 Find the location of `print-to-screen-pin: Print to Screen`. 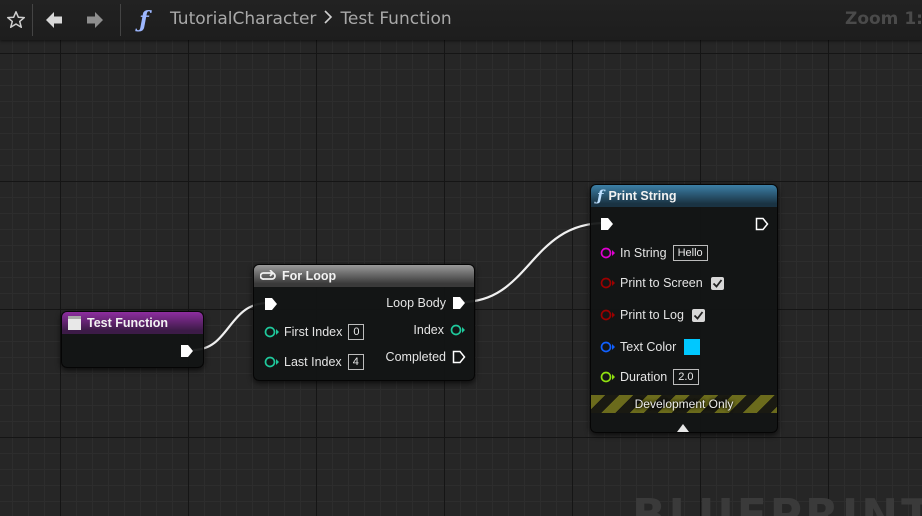

print-to-screen-pin: Print to Screen is located at coordinates (662, 283).